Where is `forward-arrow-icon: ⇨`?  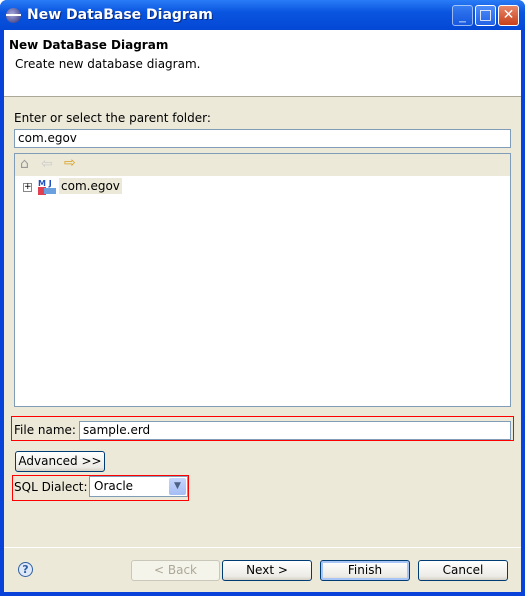 forward-arrow-icon: ⇨ is located at coordinates (70, 163).